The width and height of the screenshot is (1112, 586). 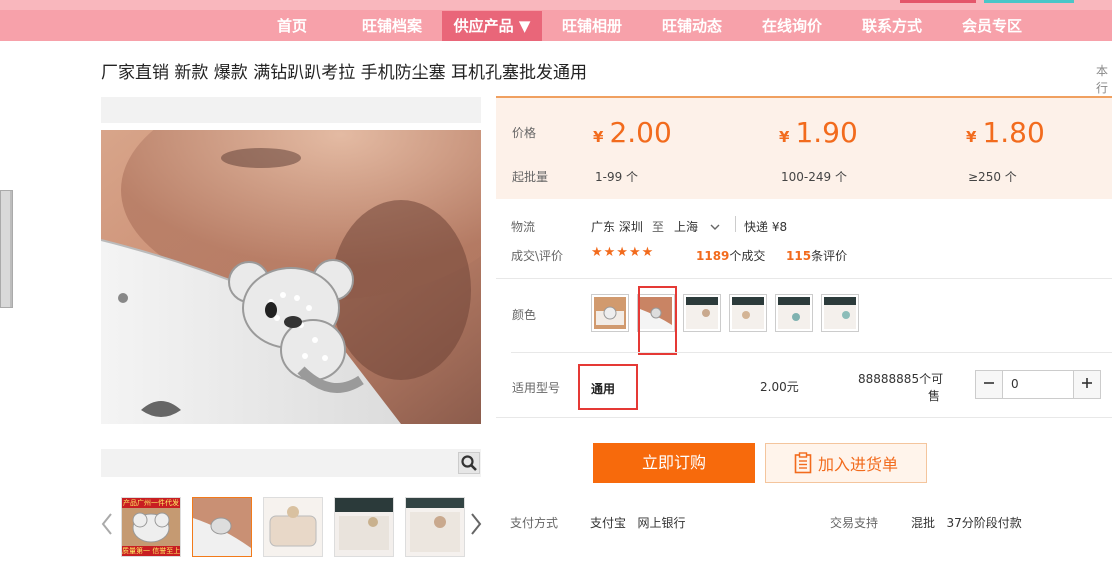 What do you see at coordinates (934, 396) in the screenshot?
I see `stock-line-2: 售` at bounding box center [934, 396].